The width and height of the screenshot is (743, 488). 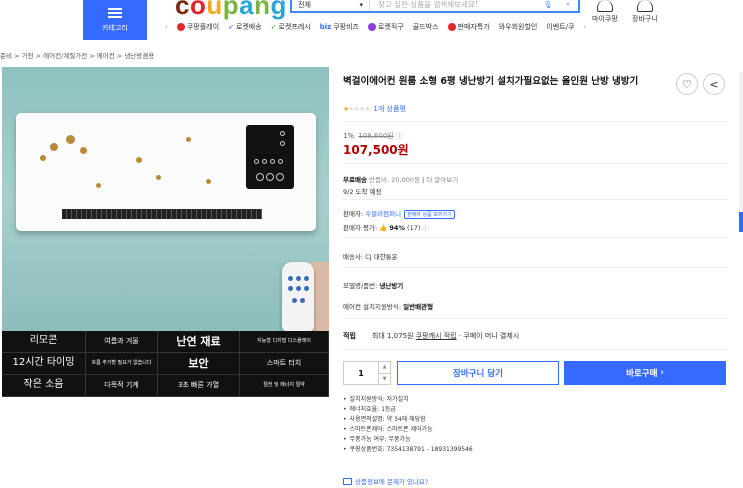 I want to click on feature-cell: 다목적 기계, so click(x=122, y=386).